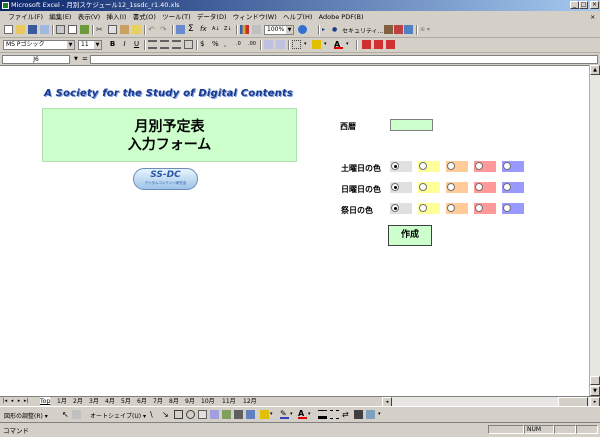 The image size is (600, 437). What do you see at coordinates (204, 44) in the screenshot?
I see `currency-icon: $` at bounding box center [204, 44].